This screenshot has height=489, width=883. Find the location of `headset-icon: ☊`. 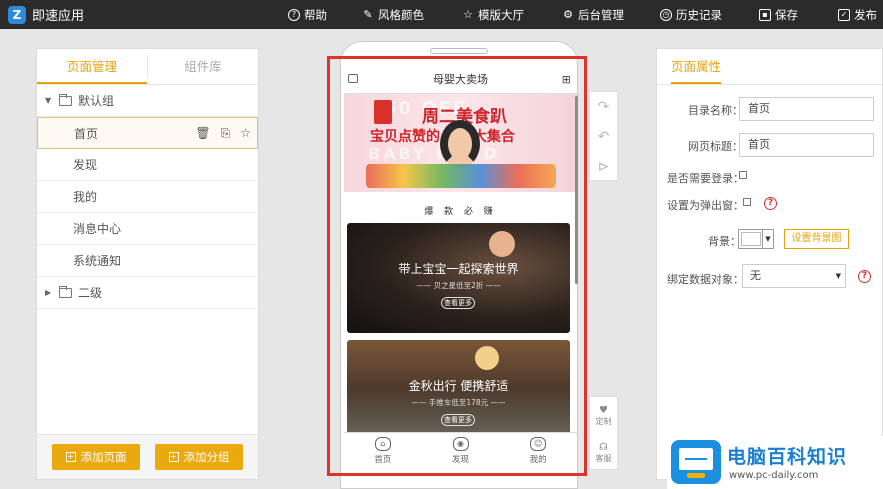

headset-icon: ☊ is located at coordinates (603, 447).